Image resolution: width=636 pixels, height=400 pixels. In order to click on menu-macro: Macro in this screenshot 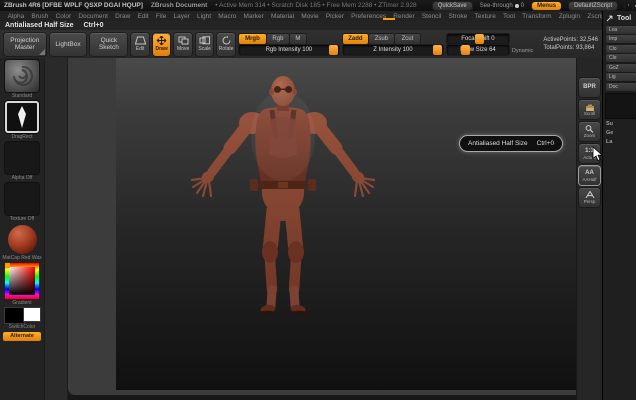, I will do `click(227, 16)`.